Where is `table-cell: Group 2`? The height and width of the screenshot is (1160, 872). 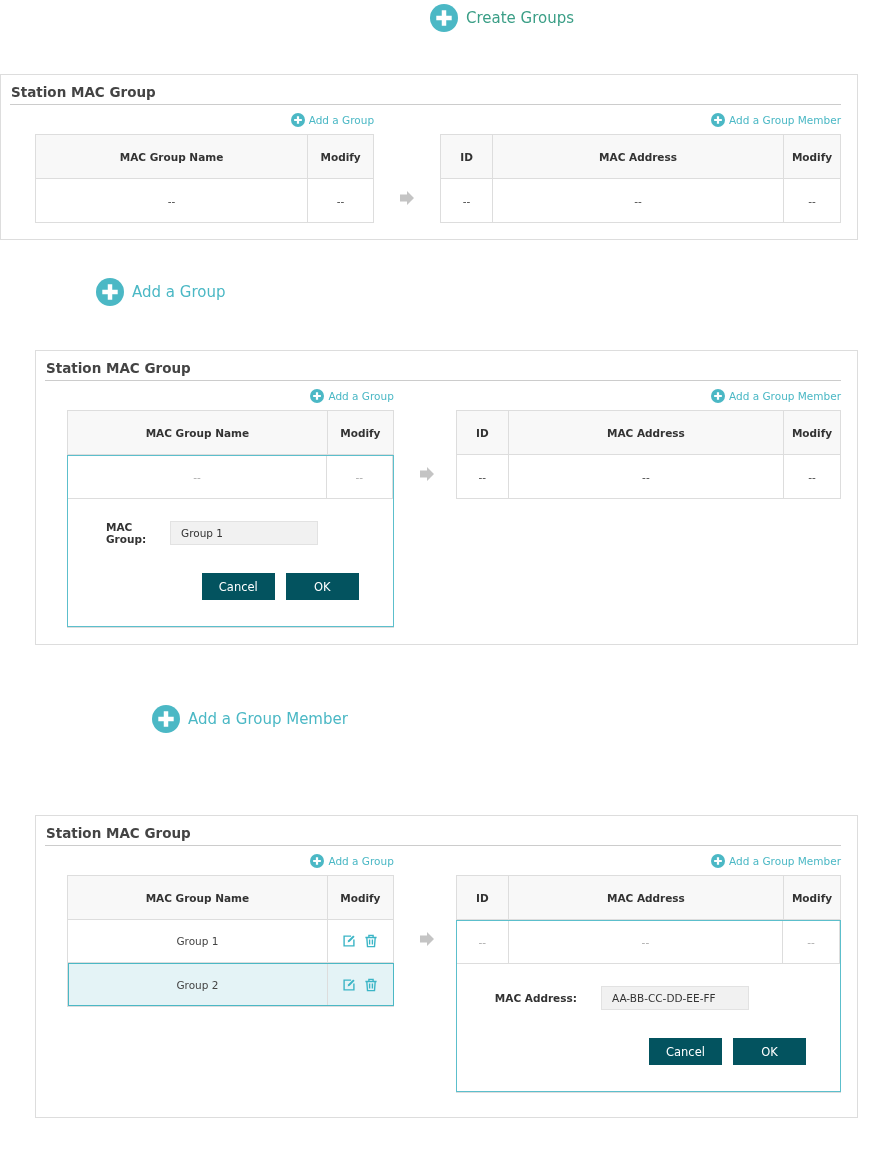 table-cell: Group 2 is located at coordinates (198, 984).